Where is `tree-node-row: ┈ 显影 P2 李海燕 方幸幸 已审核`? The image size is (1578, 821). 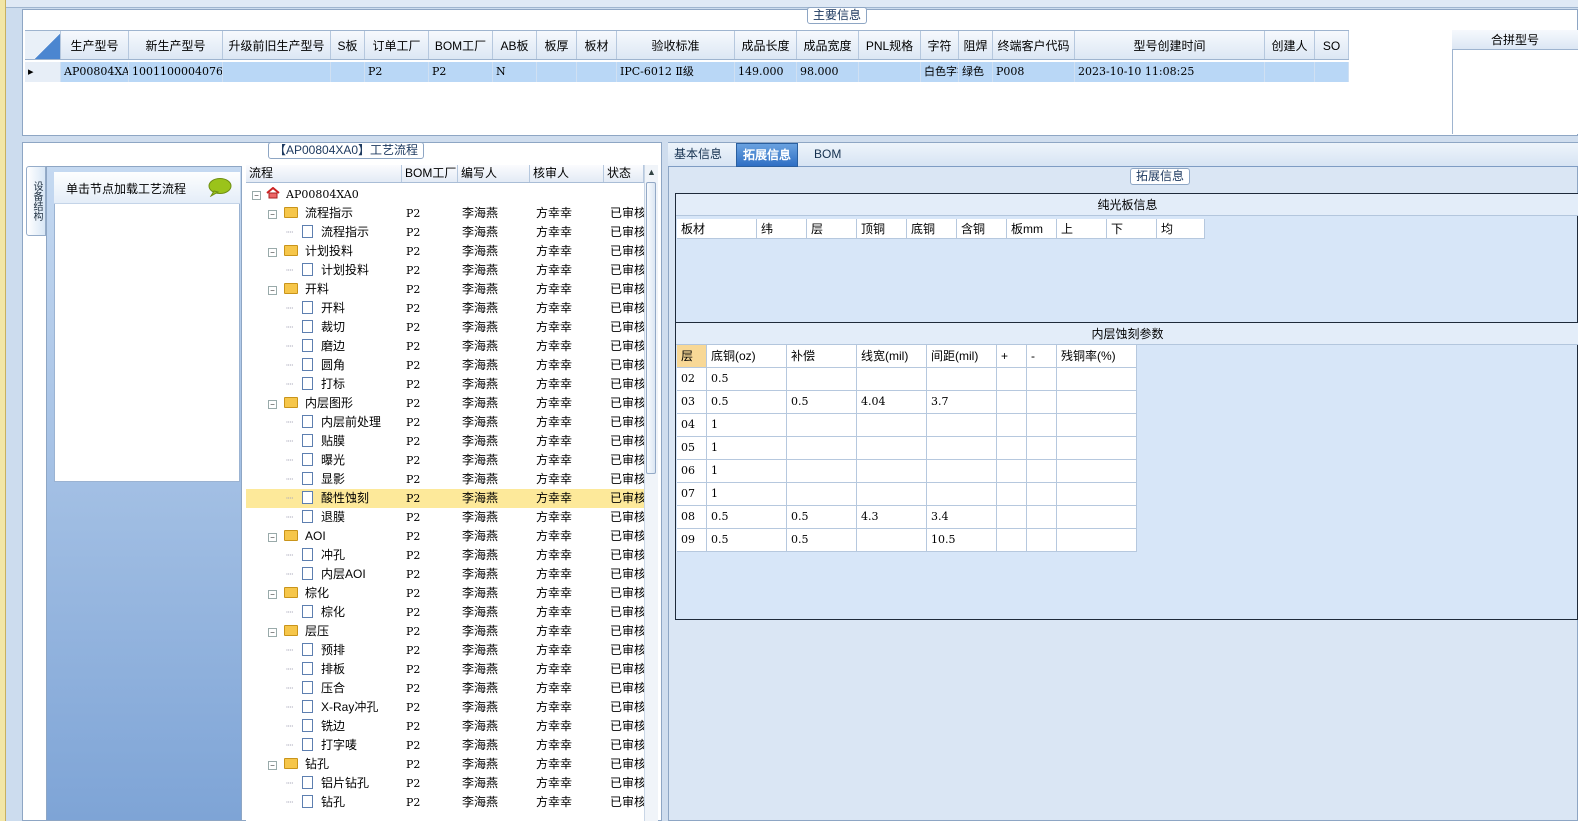 tree-node-row: ┈ 显影 P2 李海燕 方幸幸 已审核 is located at coordinates (445, 479).